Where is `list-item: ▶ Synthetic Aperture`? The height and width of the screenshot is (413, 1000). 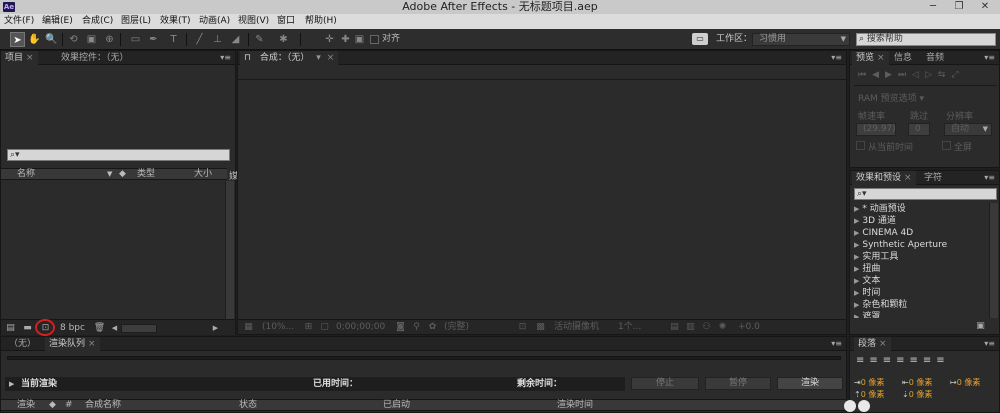 list-item: ▶ Synthetic Aperture is located at coordinates (900, 245).